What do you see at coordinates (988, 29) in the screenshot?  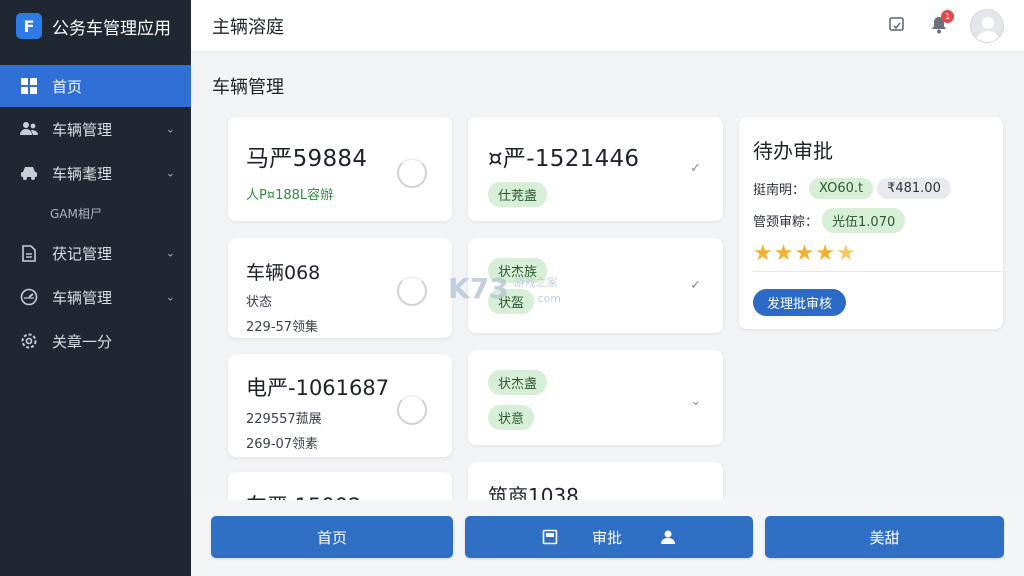 I see `user-avatar-icon` at bounding box center [988, 29].